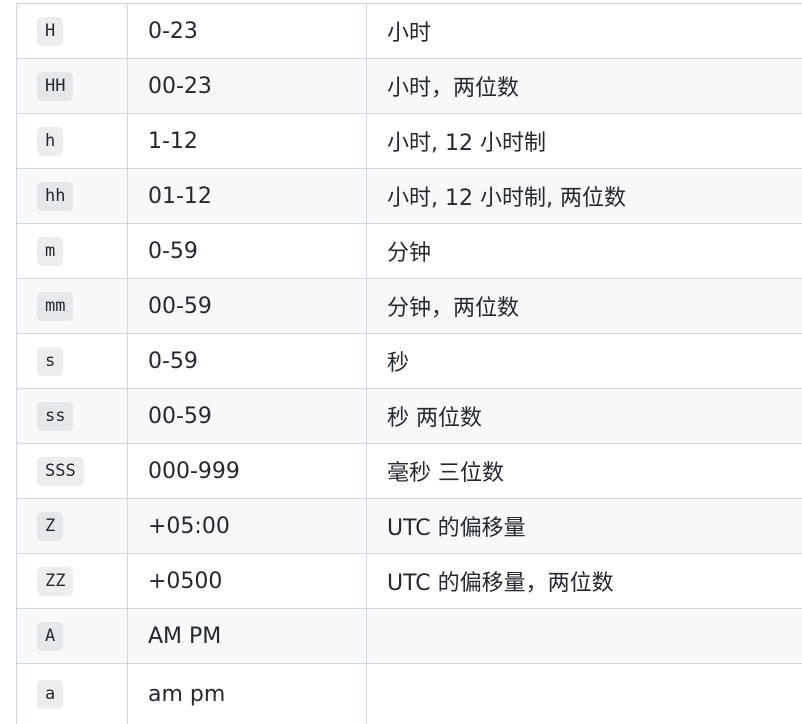  What do you see at coordinates (50, 636) in the screenshot?
I see `token-code: A` at bounding box center [50, 636].